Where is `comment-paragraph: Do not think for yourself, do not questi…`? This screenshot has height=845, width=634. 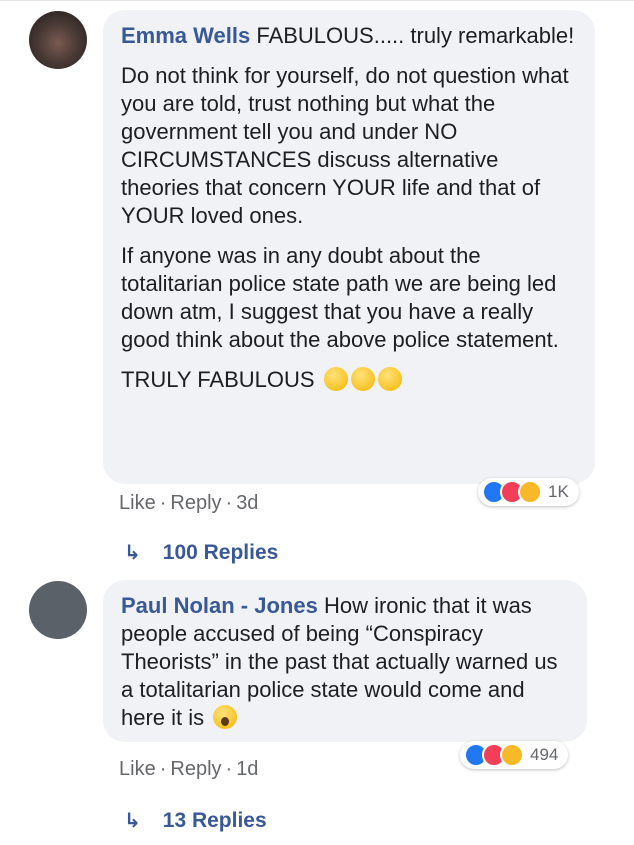 comment-paragraph: Do not think for yourself, do not questi… is located at coordinates (345, 145).